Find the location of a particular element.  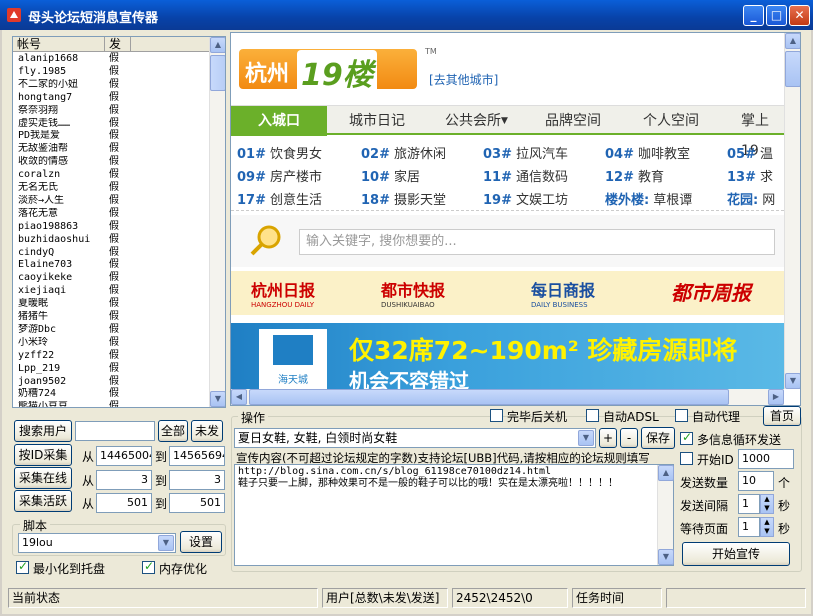

category-link: 05# 温 is located at coordinates (750, 152).